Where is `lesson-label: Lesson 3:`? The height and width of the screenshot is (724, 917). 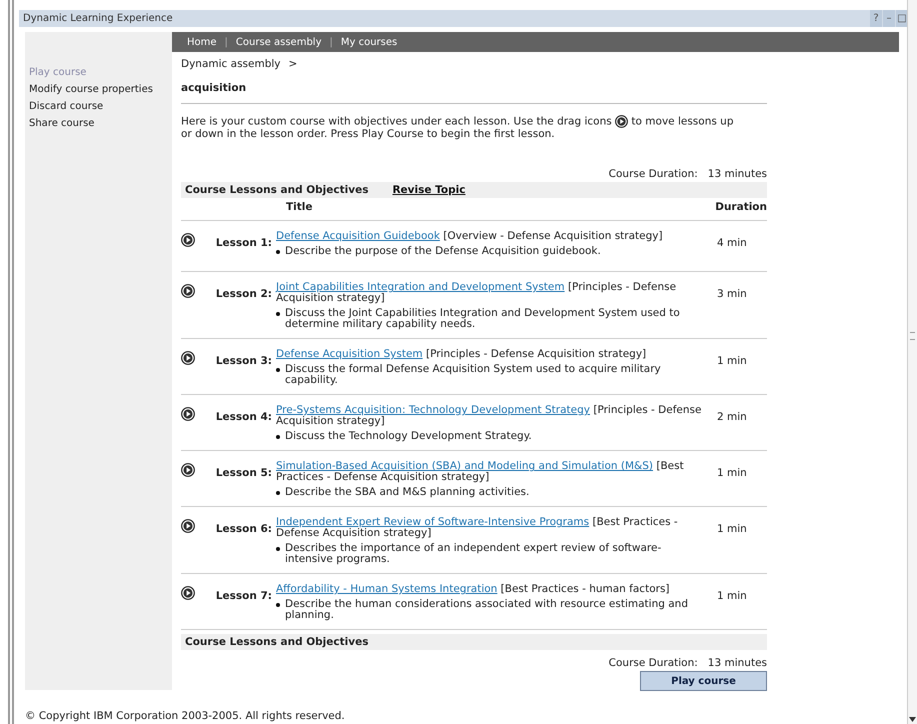
lesson-label: Lesson 3: is located at coordinates (243, 362).